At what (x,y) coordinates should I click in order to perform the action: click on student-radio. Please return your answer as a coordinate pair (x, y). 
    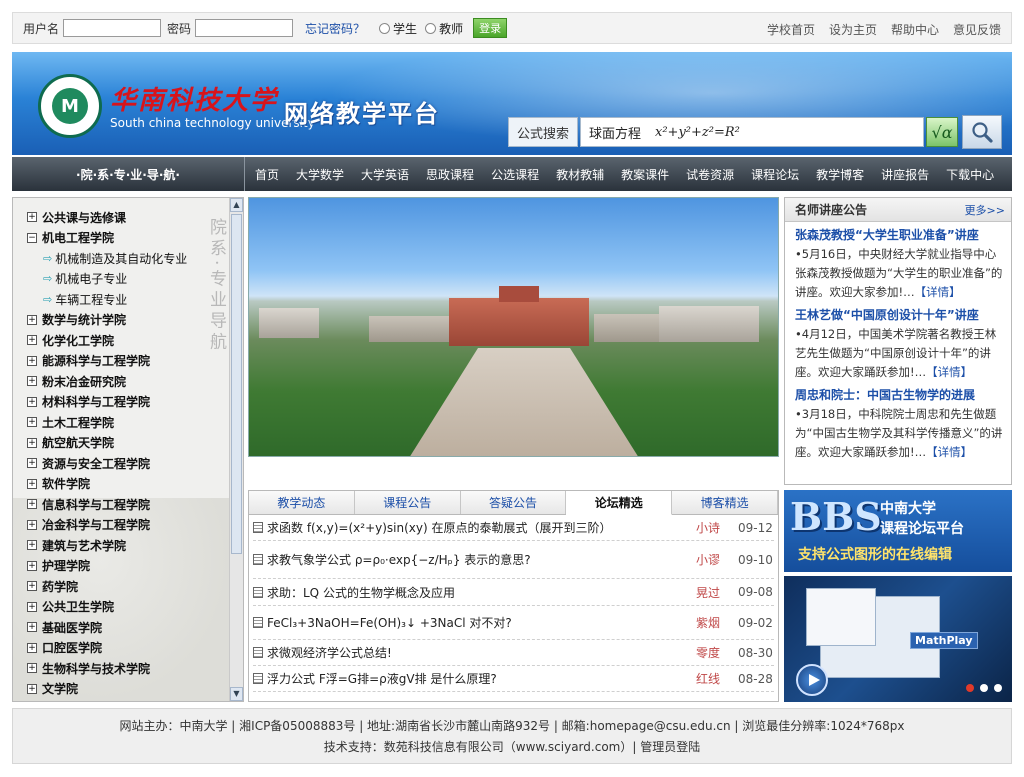
    Looking at the image, I should click on (385, 28).